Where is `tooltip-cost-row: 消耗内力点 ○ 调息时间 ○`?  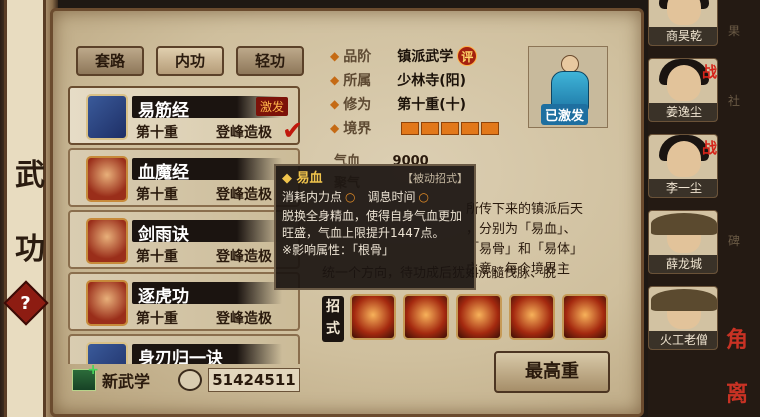 tooltip-cost-row: 消耗内力点 ○ 调息时间 ○ is located at coordinates (375, 197).